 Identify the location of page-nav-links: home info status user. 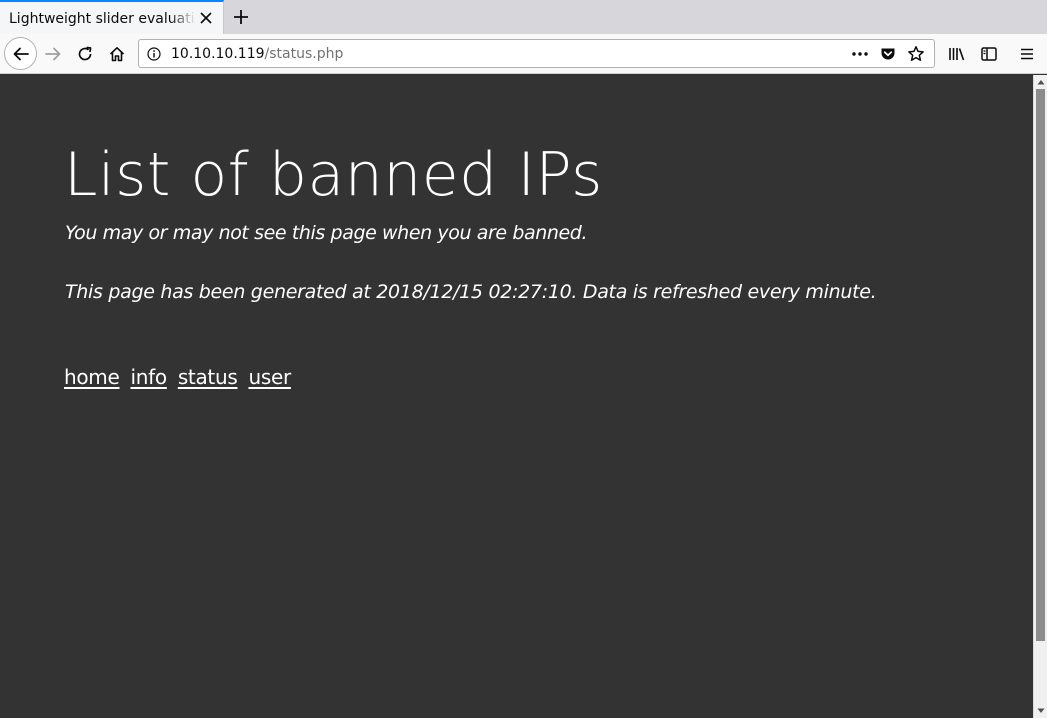
(177, 377).